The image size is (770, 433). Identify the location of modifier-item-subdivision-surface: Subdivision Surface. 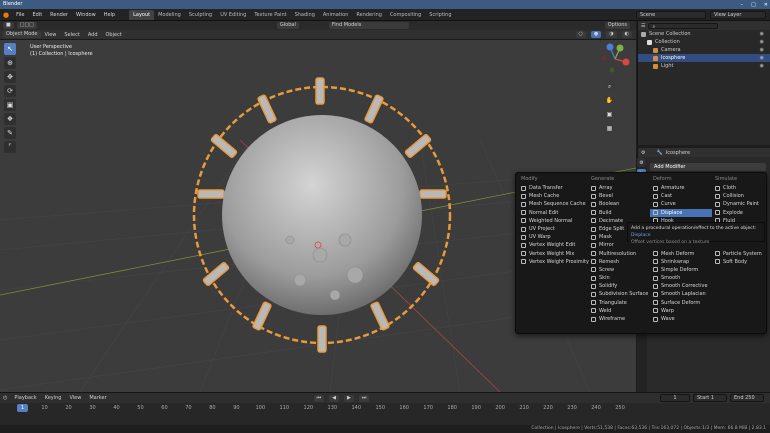
(619, 294).